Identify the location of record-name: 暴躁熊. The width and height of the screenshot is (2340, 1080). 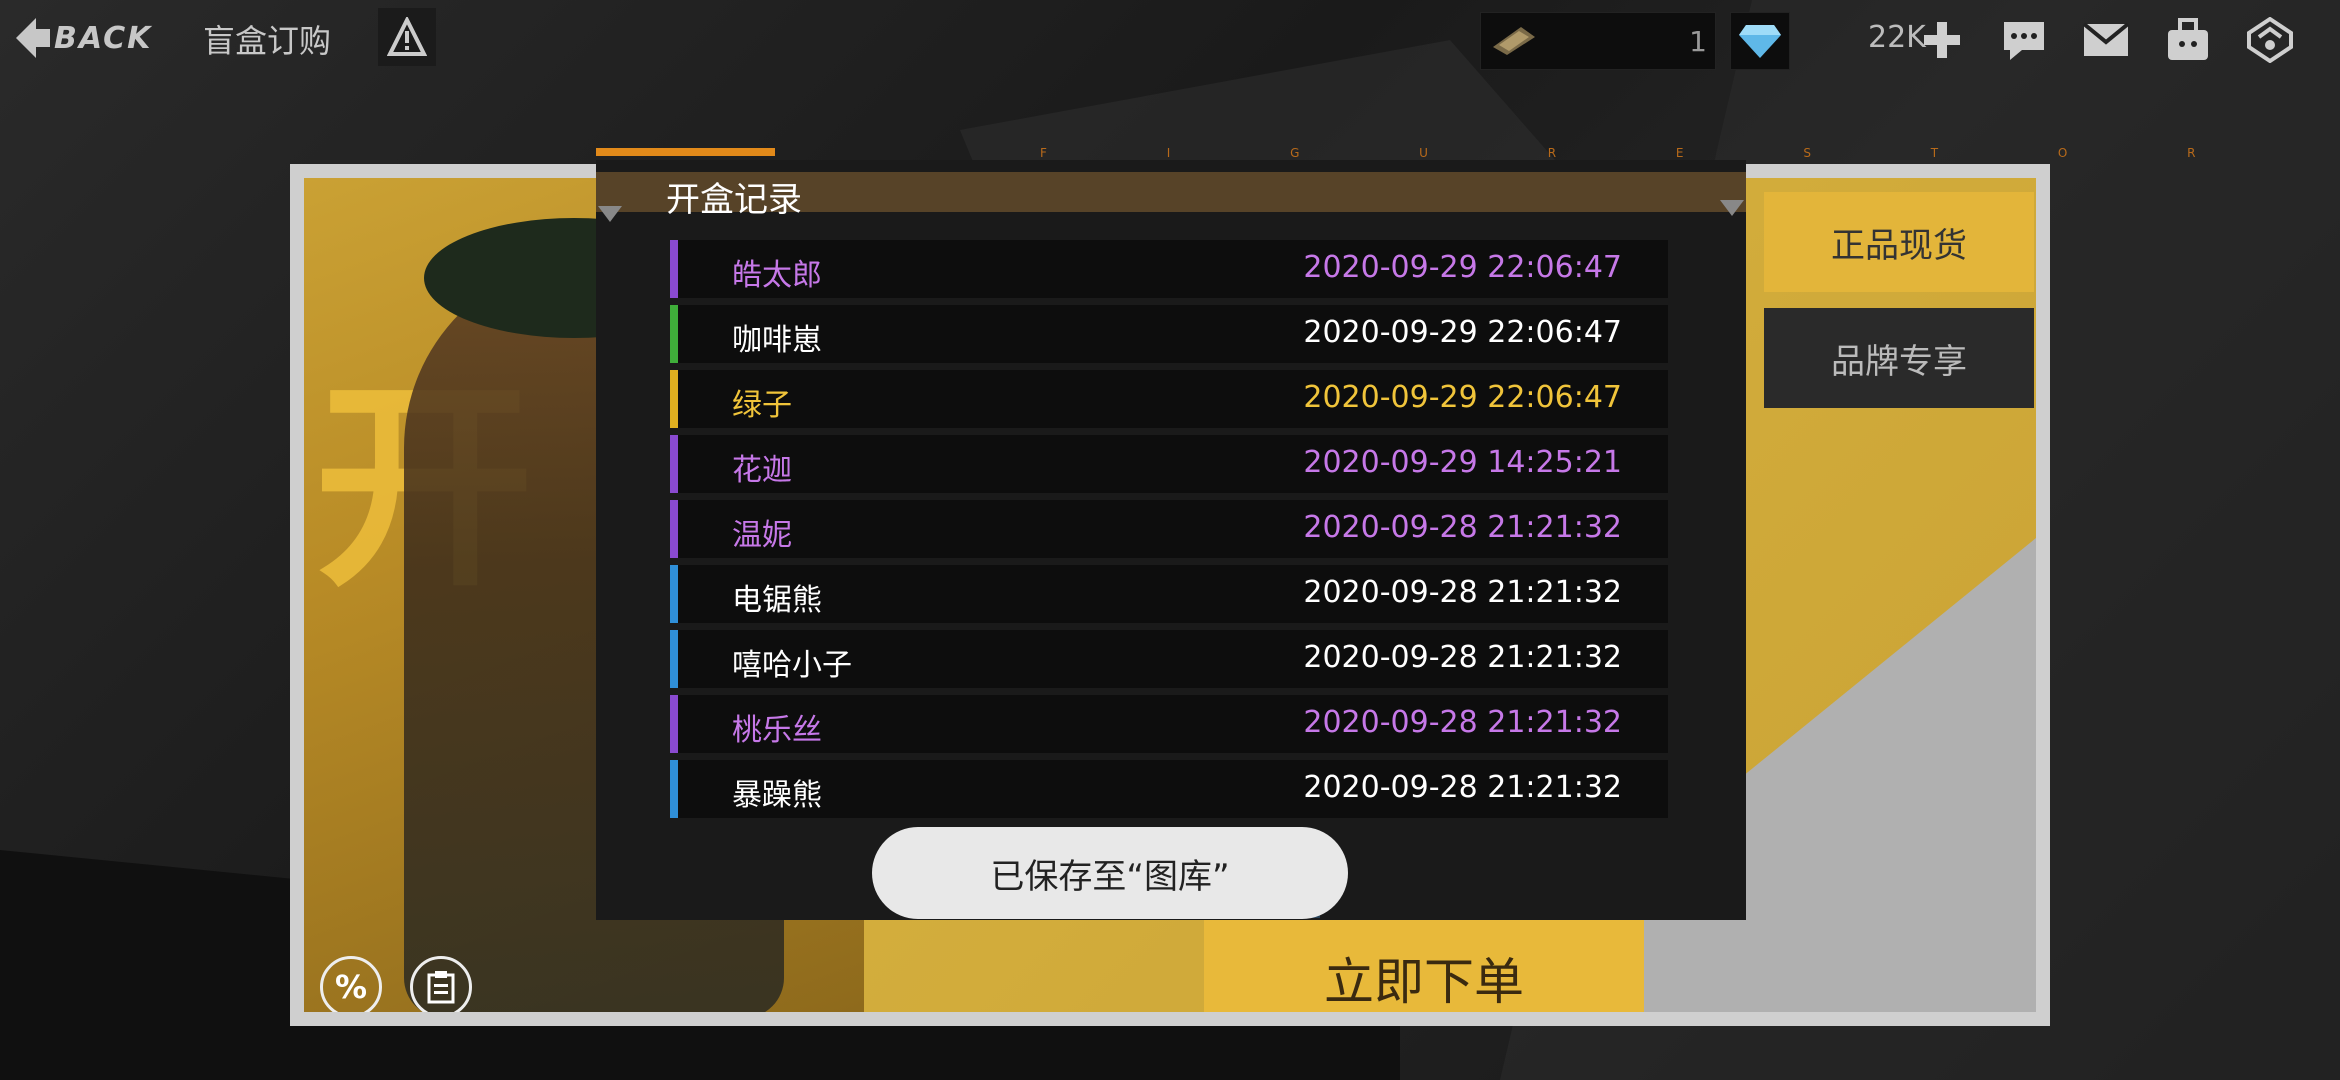
(777, 795).